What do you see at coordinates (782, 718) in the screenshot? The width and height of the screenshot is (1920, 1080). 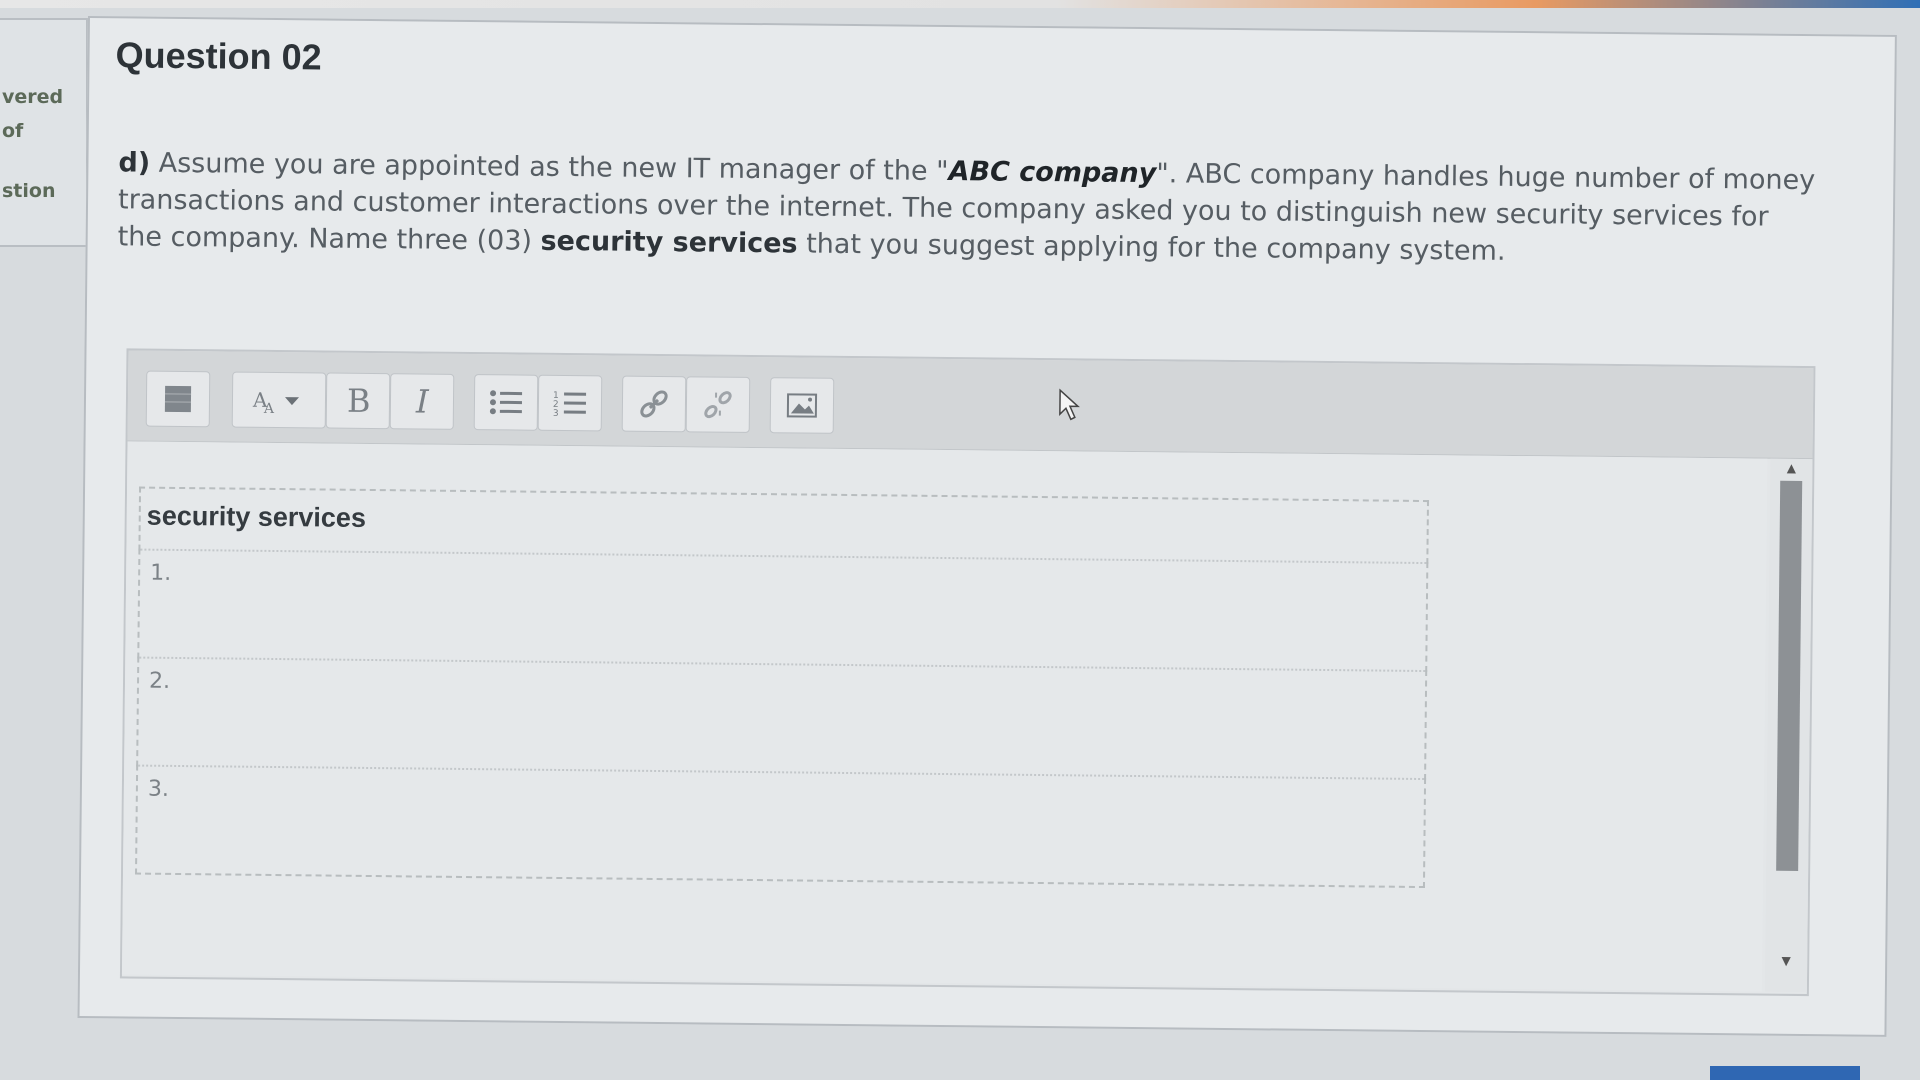 I see `table-row: 2.` at bounding box center [782, 718].